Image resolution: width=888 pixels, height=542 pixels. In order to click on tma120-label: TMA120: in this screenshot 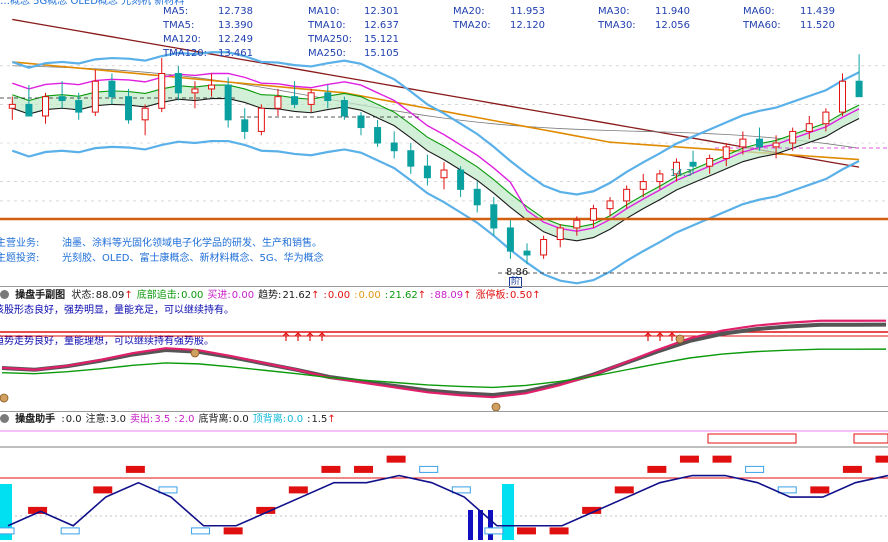, I will do `click(185, 53)`.